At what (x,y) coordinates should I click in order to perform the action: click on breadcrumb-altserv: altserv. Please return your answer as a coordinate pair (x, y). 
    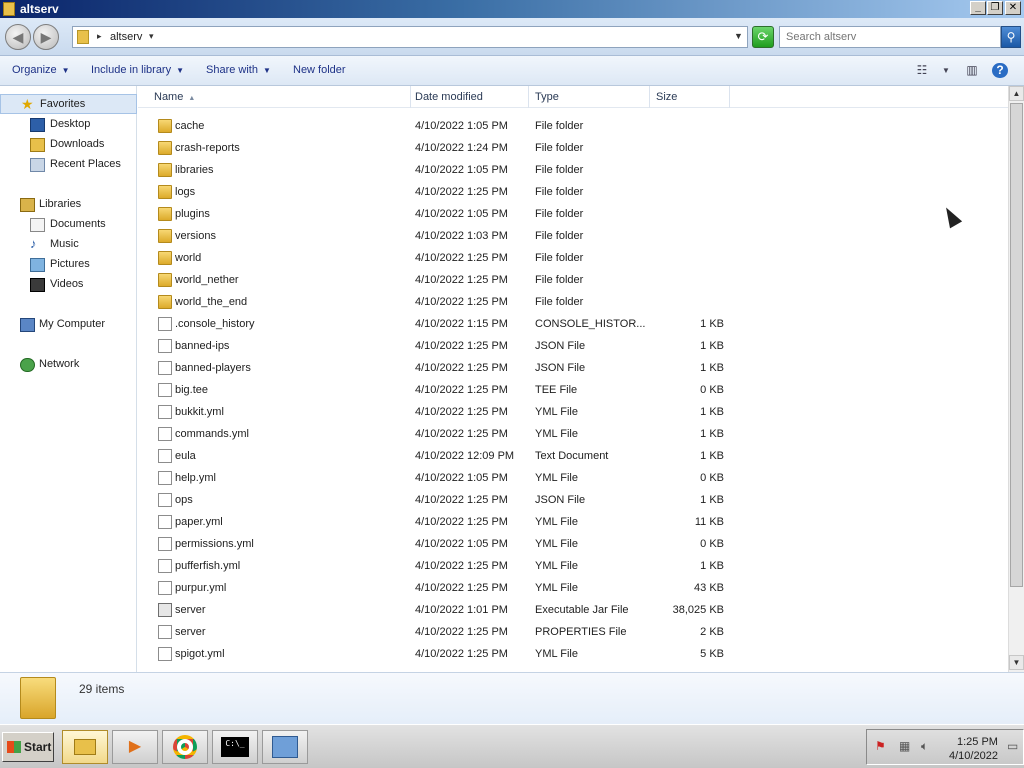
    Looking at the image, I should click on (126, 37).